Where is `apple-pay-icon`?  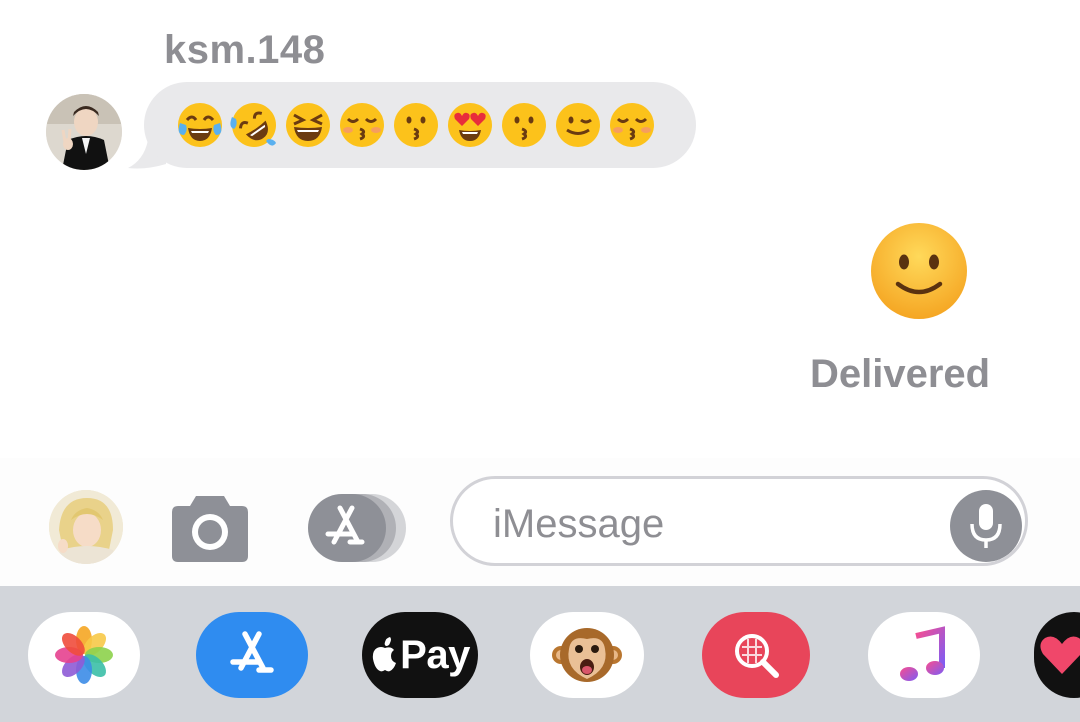 apple-pay-icon is located at coordinates (384, 654).